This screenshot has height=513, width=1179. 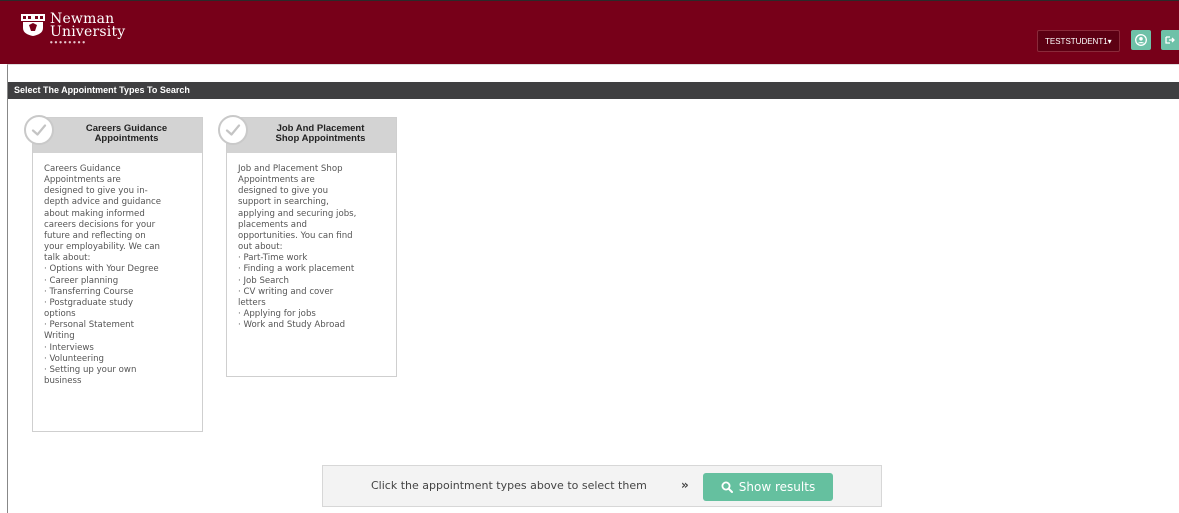 I want to click on description-line: out about:, so click(x=260, y=247).